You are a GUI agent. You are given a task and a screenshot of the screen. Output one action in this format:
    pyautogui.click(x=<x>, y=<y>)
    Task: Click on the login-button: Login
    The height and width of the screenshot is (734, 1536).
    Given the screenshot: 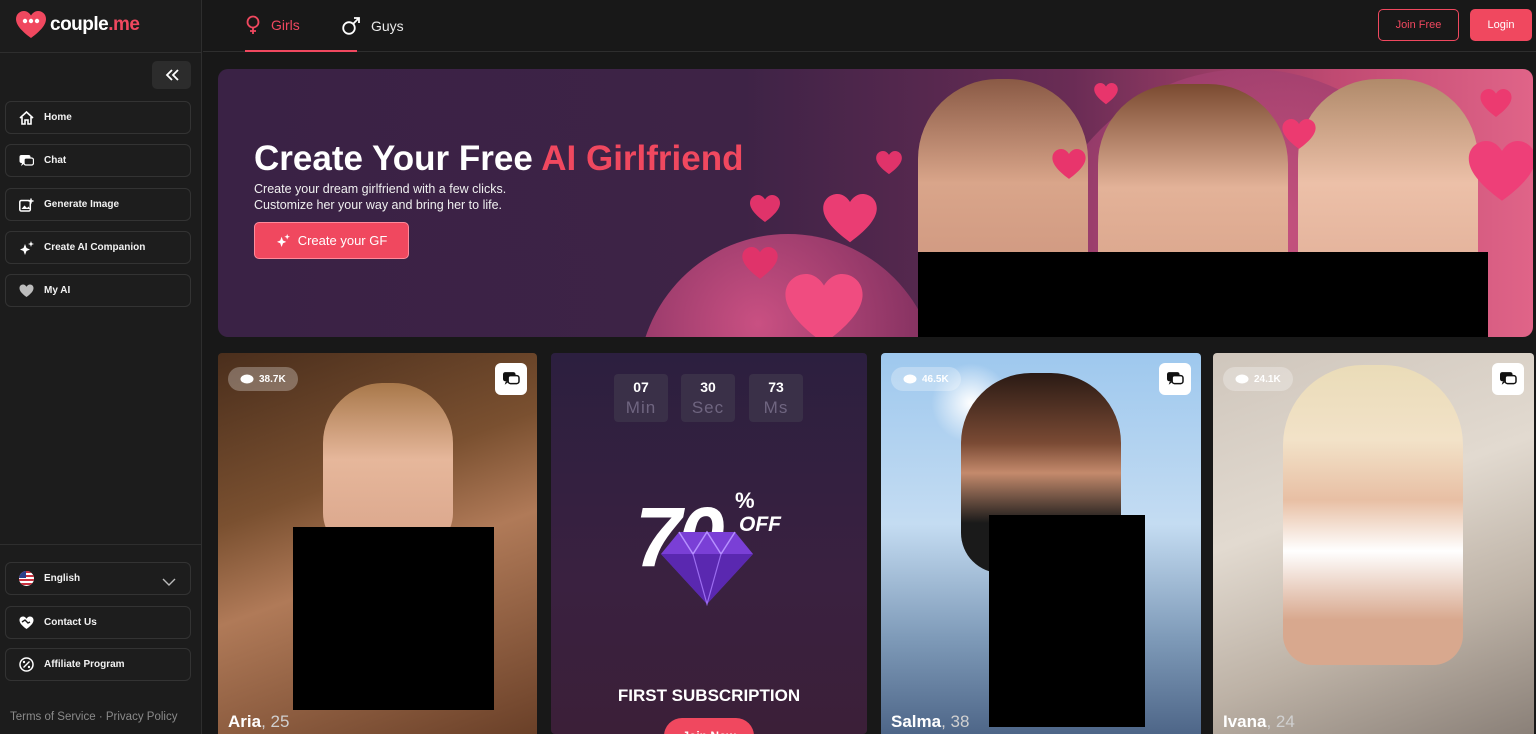 What is the action you would take?
    pyautogui.click(x=1501, y=25)
    